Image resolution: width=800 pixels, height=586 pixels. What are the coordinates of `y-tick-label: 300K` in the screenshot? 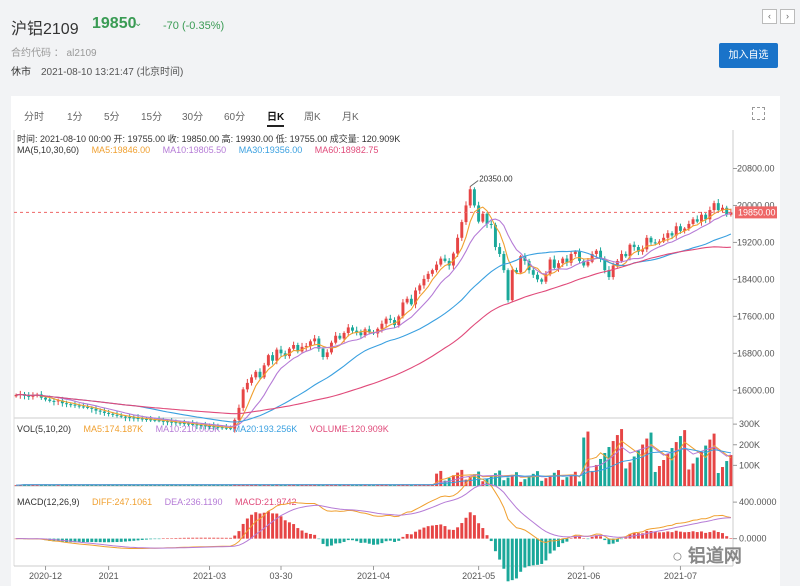 It's located at (749, 424).